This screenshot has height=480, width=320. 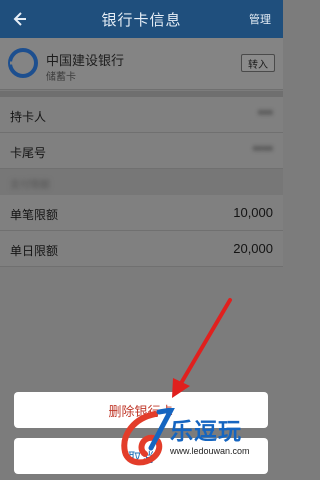 I want to click on watermark-url: www.ledouwan.com, so click(x=210, y=451).